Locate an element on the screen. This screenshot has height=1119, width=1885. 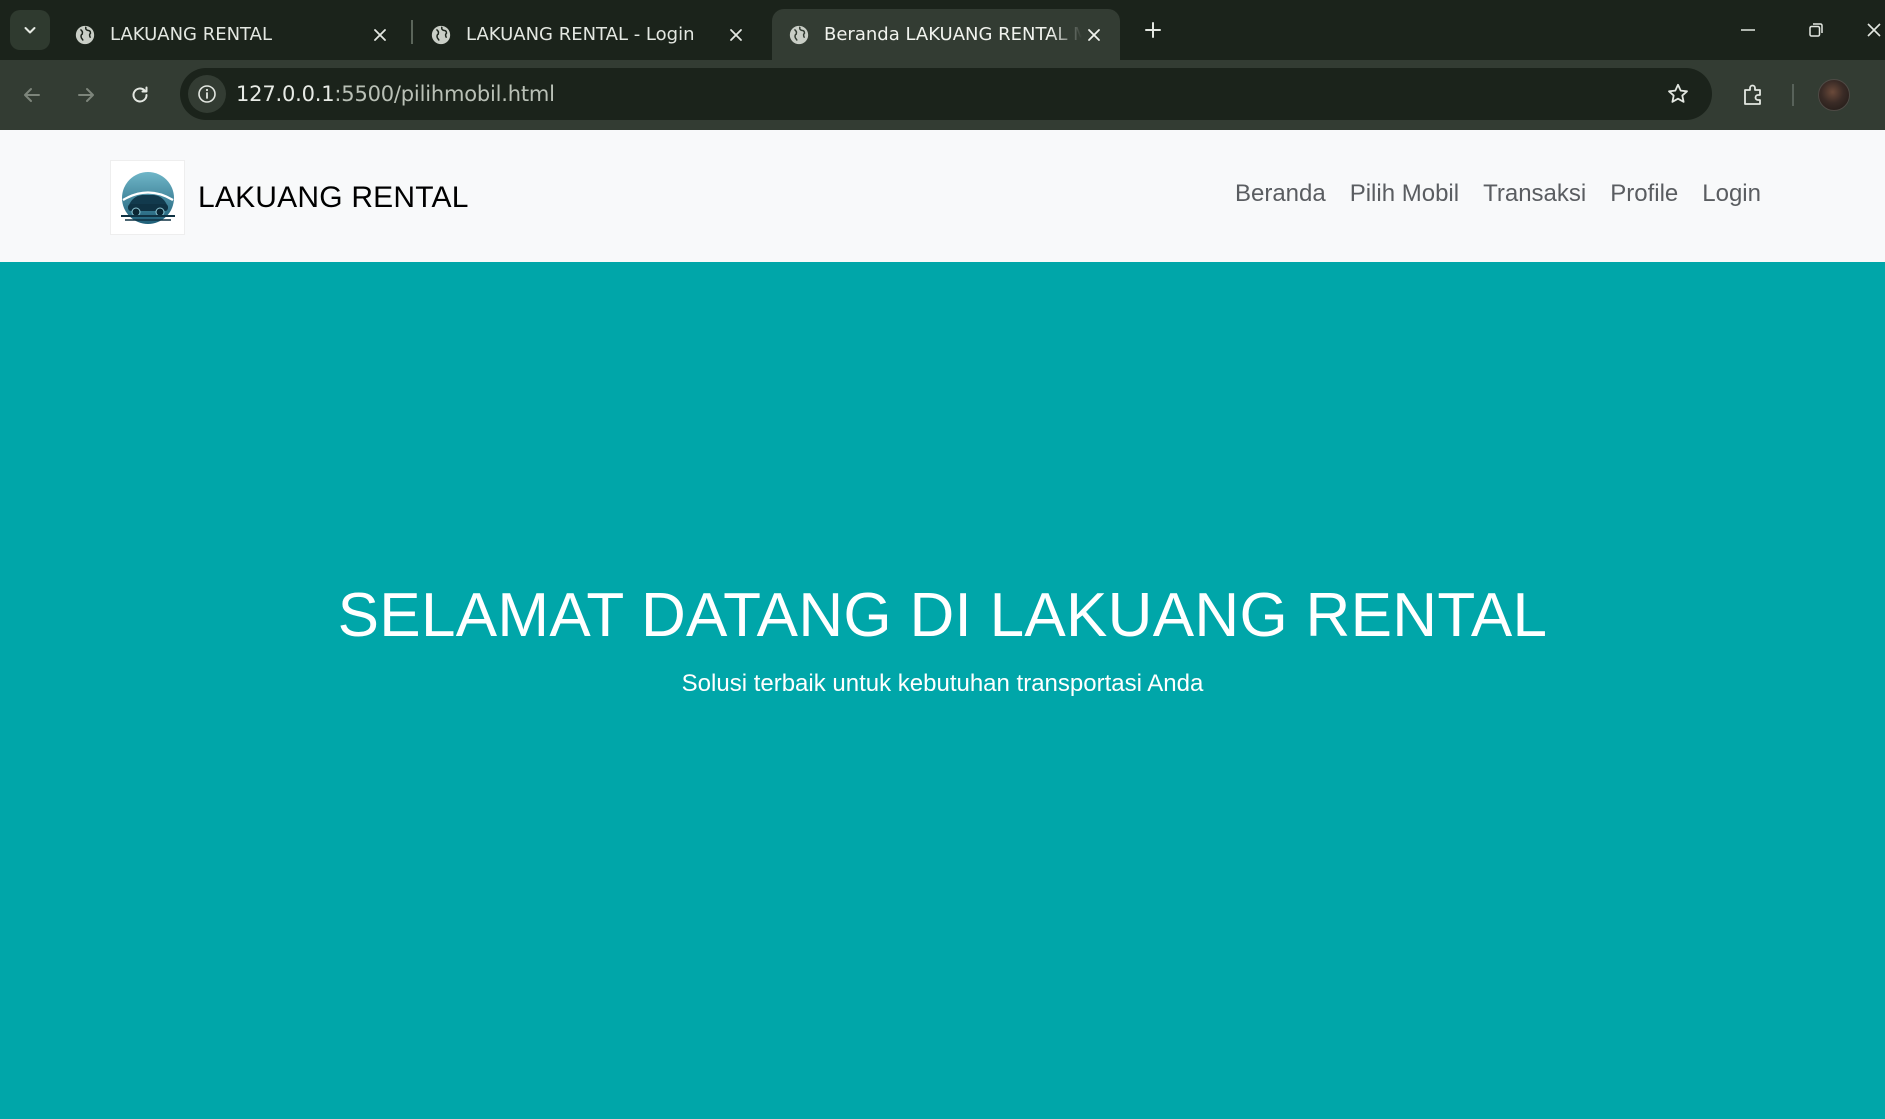
reload-button is located at coordinates (140, 95).